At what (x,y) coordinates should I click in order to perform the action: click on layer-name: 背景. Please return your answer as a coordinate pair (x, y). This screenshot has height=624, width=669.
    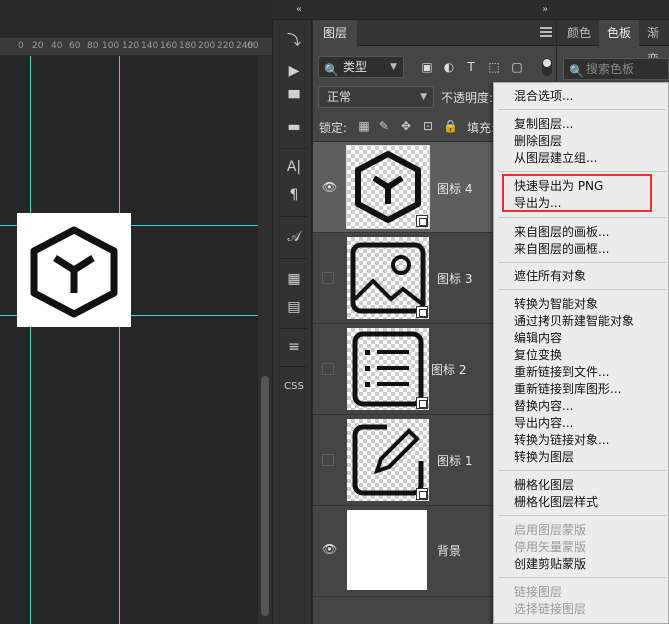
    Looking at the image, I should click on (449, 550).